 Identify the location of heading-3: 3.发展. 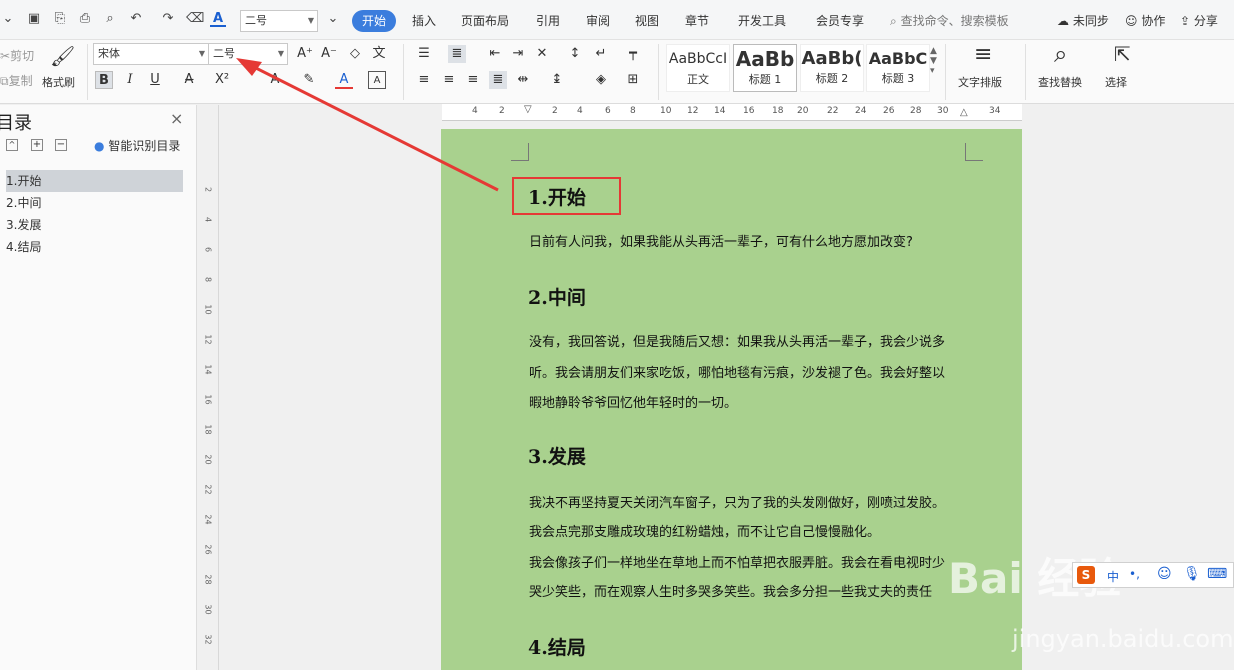
(557, 455).